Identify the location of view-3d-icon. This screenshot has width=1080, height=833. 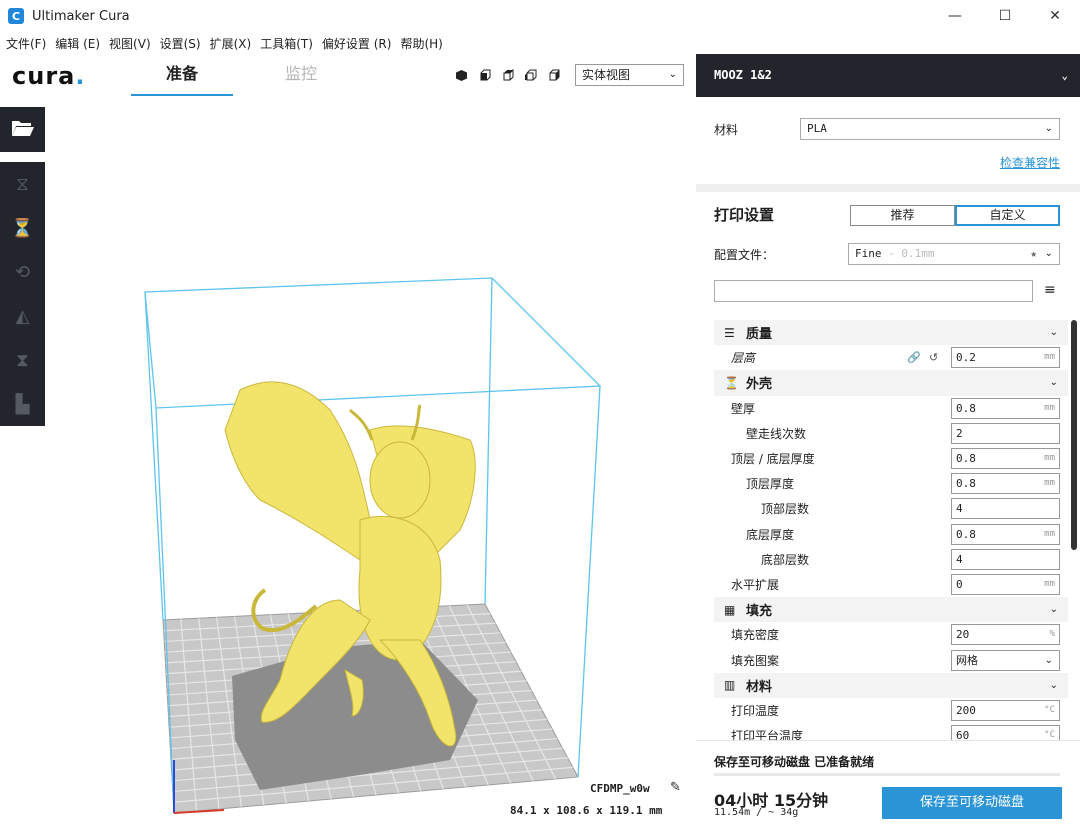
(461, 75).